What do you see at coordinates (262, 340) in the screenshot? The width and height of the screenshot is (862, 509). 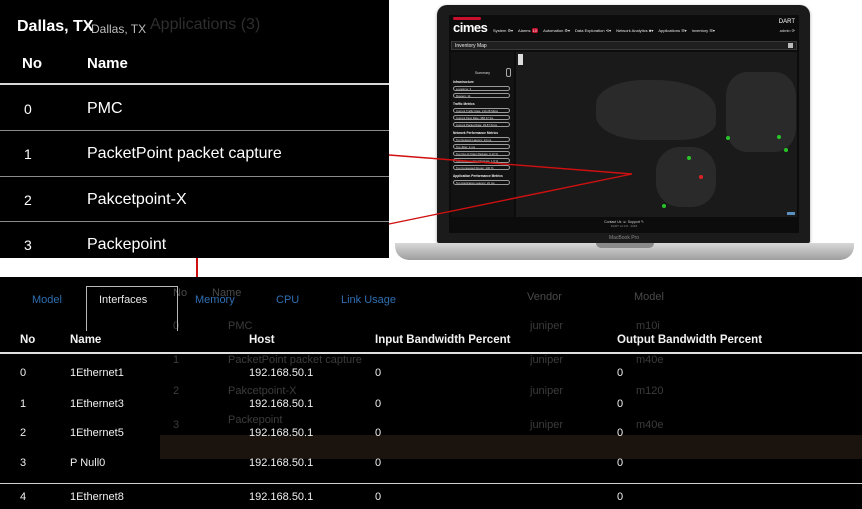 I see `column-header-host: Host` at bounding box center [262, 340].